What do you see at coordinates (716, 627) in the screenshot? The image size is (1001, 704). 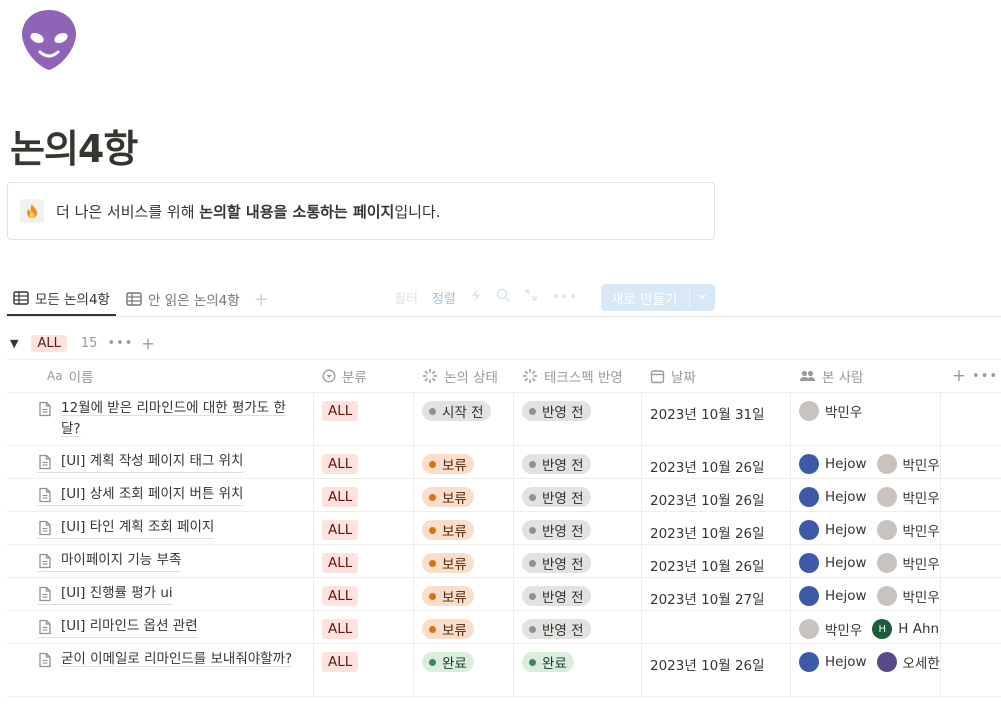 I see `date-cell` at bounding box center [716, 627].